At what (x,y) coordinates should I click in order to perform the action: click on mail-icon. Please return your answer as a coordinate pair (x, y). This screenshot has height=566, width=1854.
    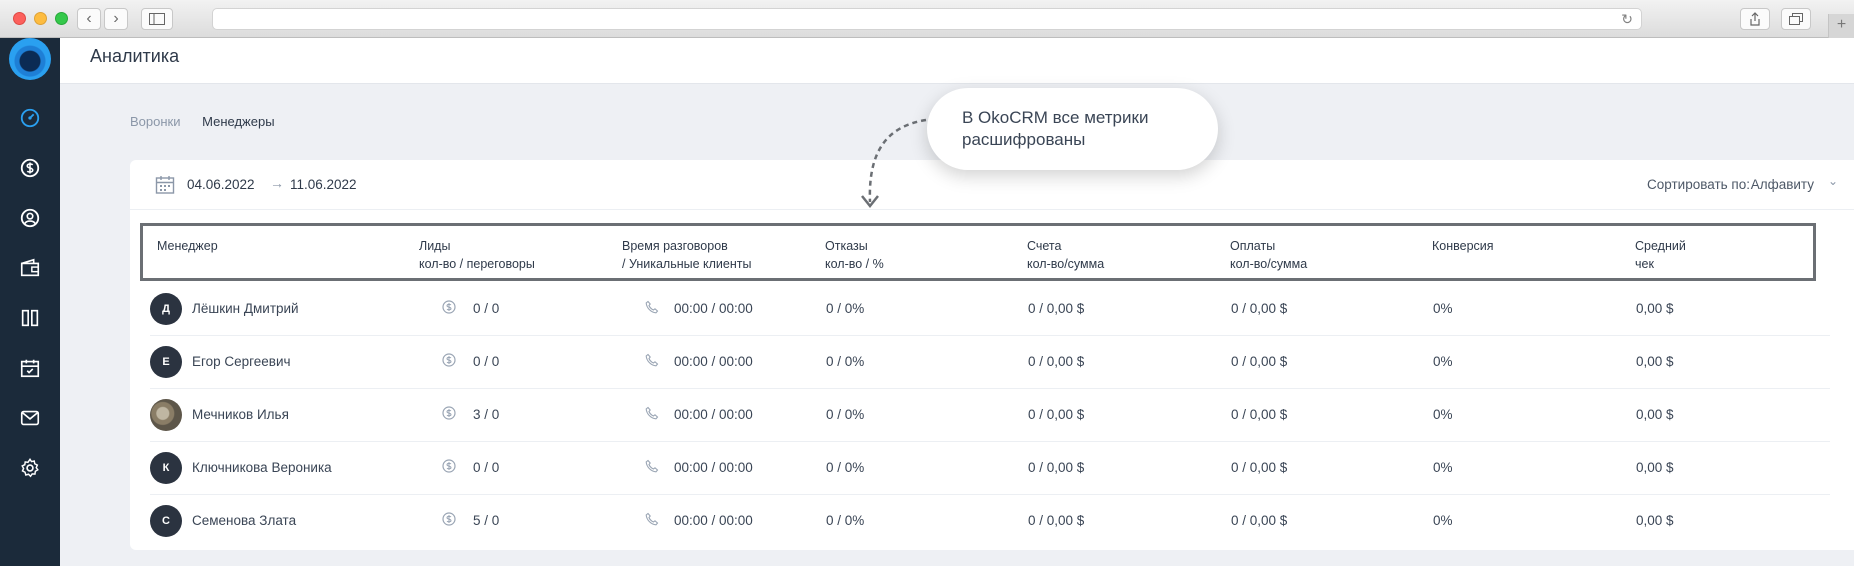
    Looking at the image, I should click on (30, 418).